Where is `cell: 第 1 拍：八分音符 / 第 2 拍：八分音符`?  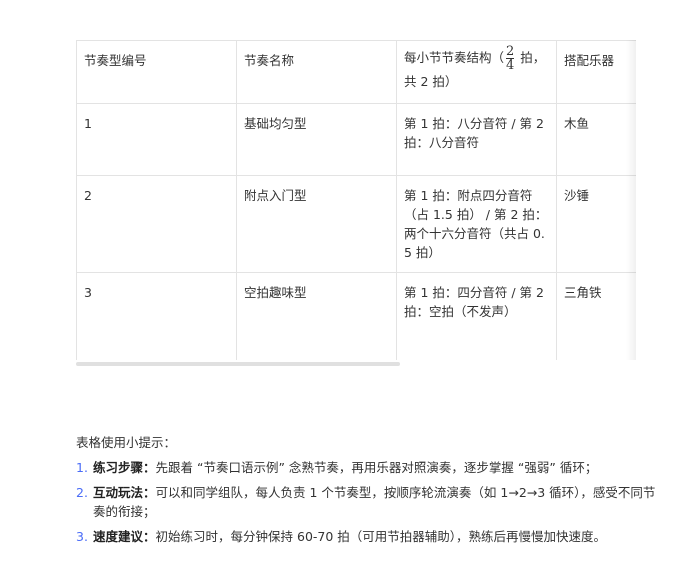
cell: 第 1 拍：八分音符 / 第 2 拍：八分音符 is located at coordinates (476, 139).